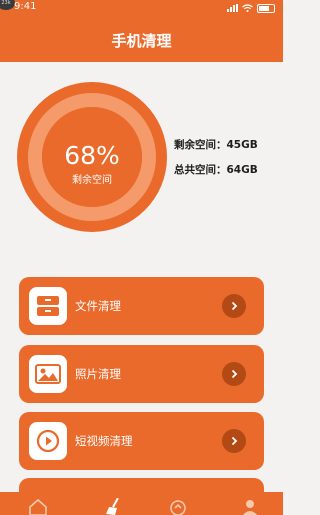 The width and height of the screenshot is (320, 515). I want to click on total-space: 总共空间：64GB, so click(216, 169).